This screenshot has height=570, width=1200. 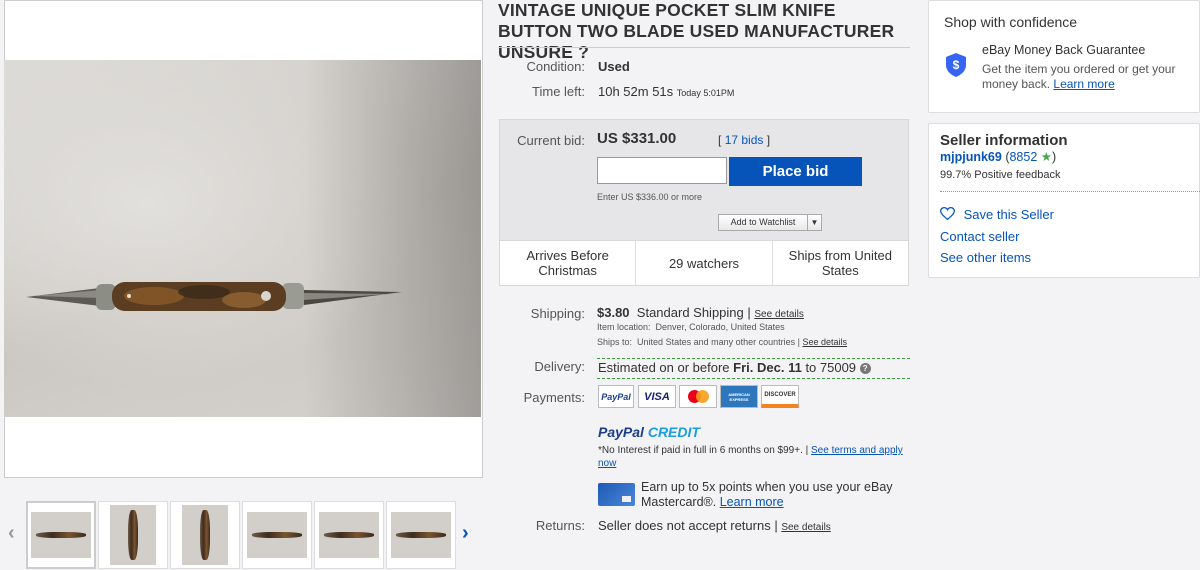 I want to click on ships-to-label: Ships to:, so click(x=615, y=342).